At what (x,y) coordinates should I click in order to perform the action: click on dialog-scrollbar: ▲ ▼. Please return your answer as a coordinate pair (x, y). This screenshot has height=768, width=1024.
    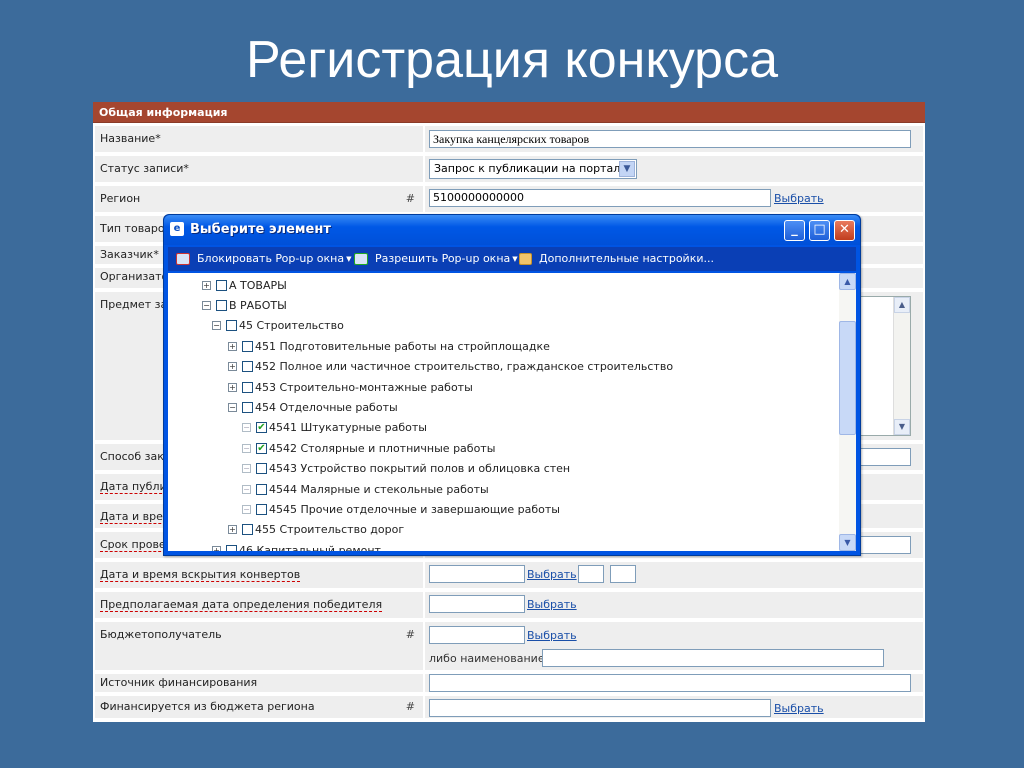
    Looking at the image, I should click on (847, 412).